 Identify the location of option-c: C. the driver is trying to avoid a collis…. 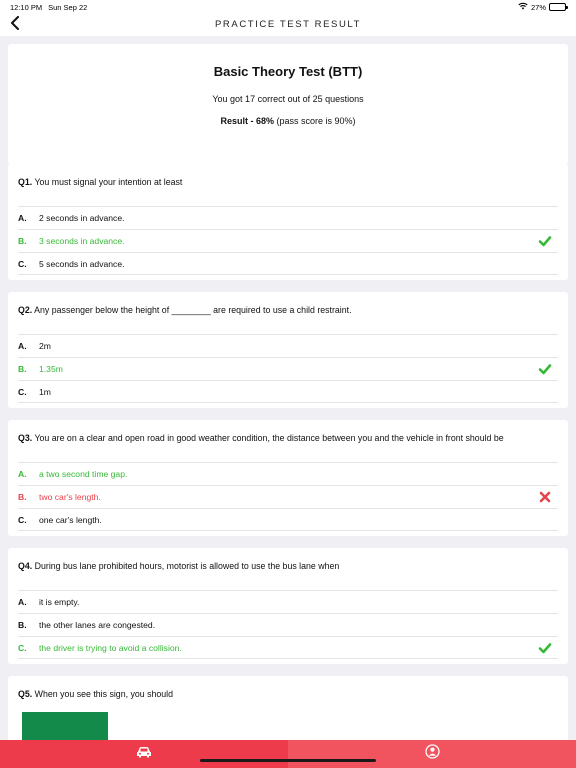
(288, 647).